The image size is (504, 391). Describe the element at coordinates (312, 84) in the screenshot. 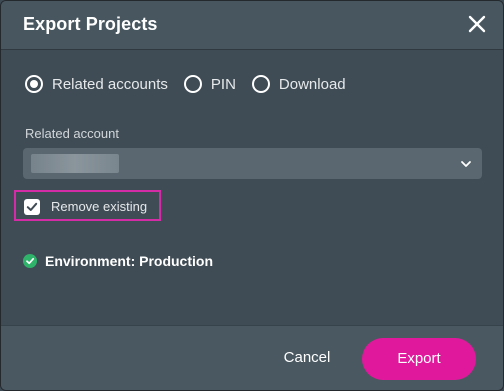

I see `radio-label: Download` at that location.